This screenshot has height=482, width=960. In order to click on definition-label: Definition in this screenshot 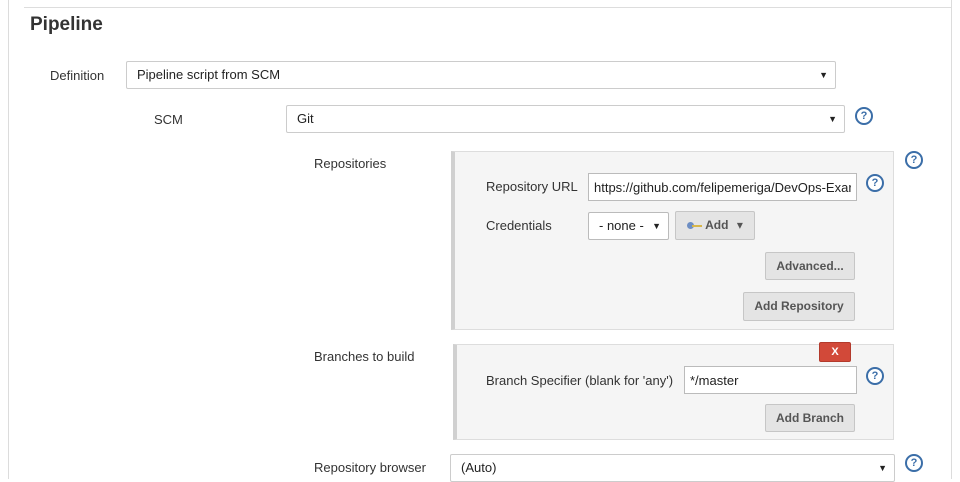, I will do `click(77, 75)`.